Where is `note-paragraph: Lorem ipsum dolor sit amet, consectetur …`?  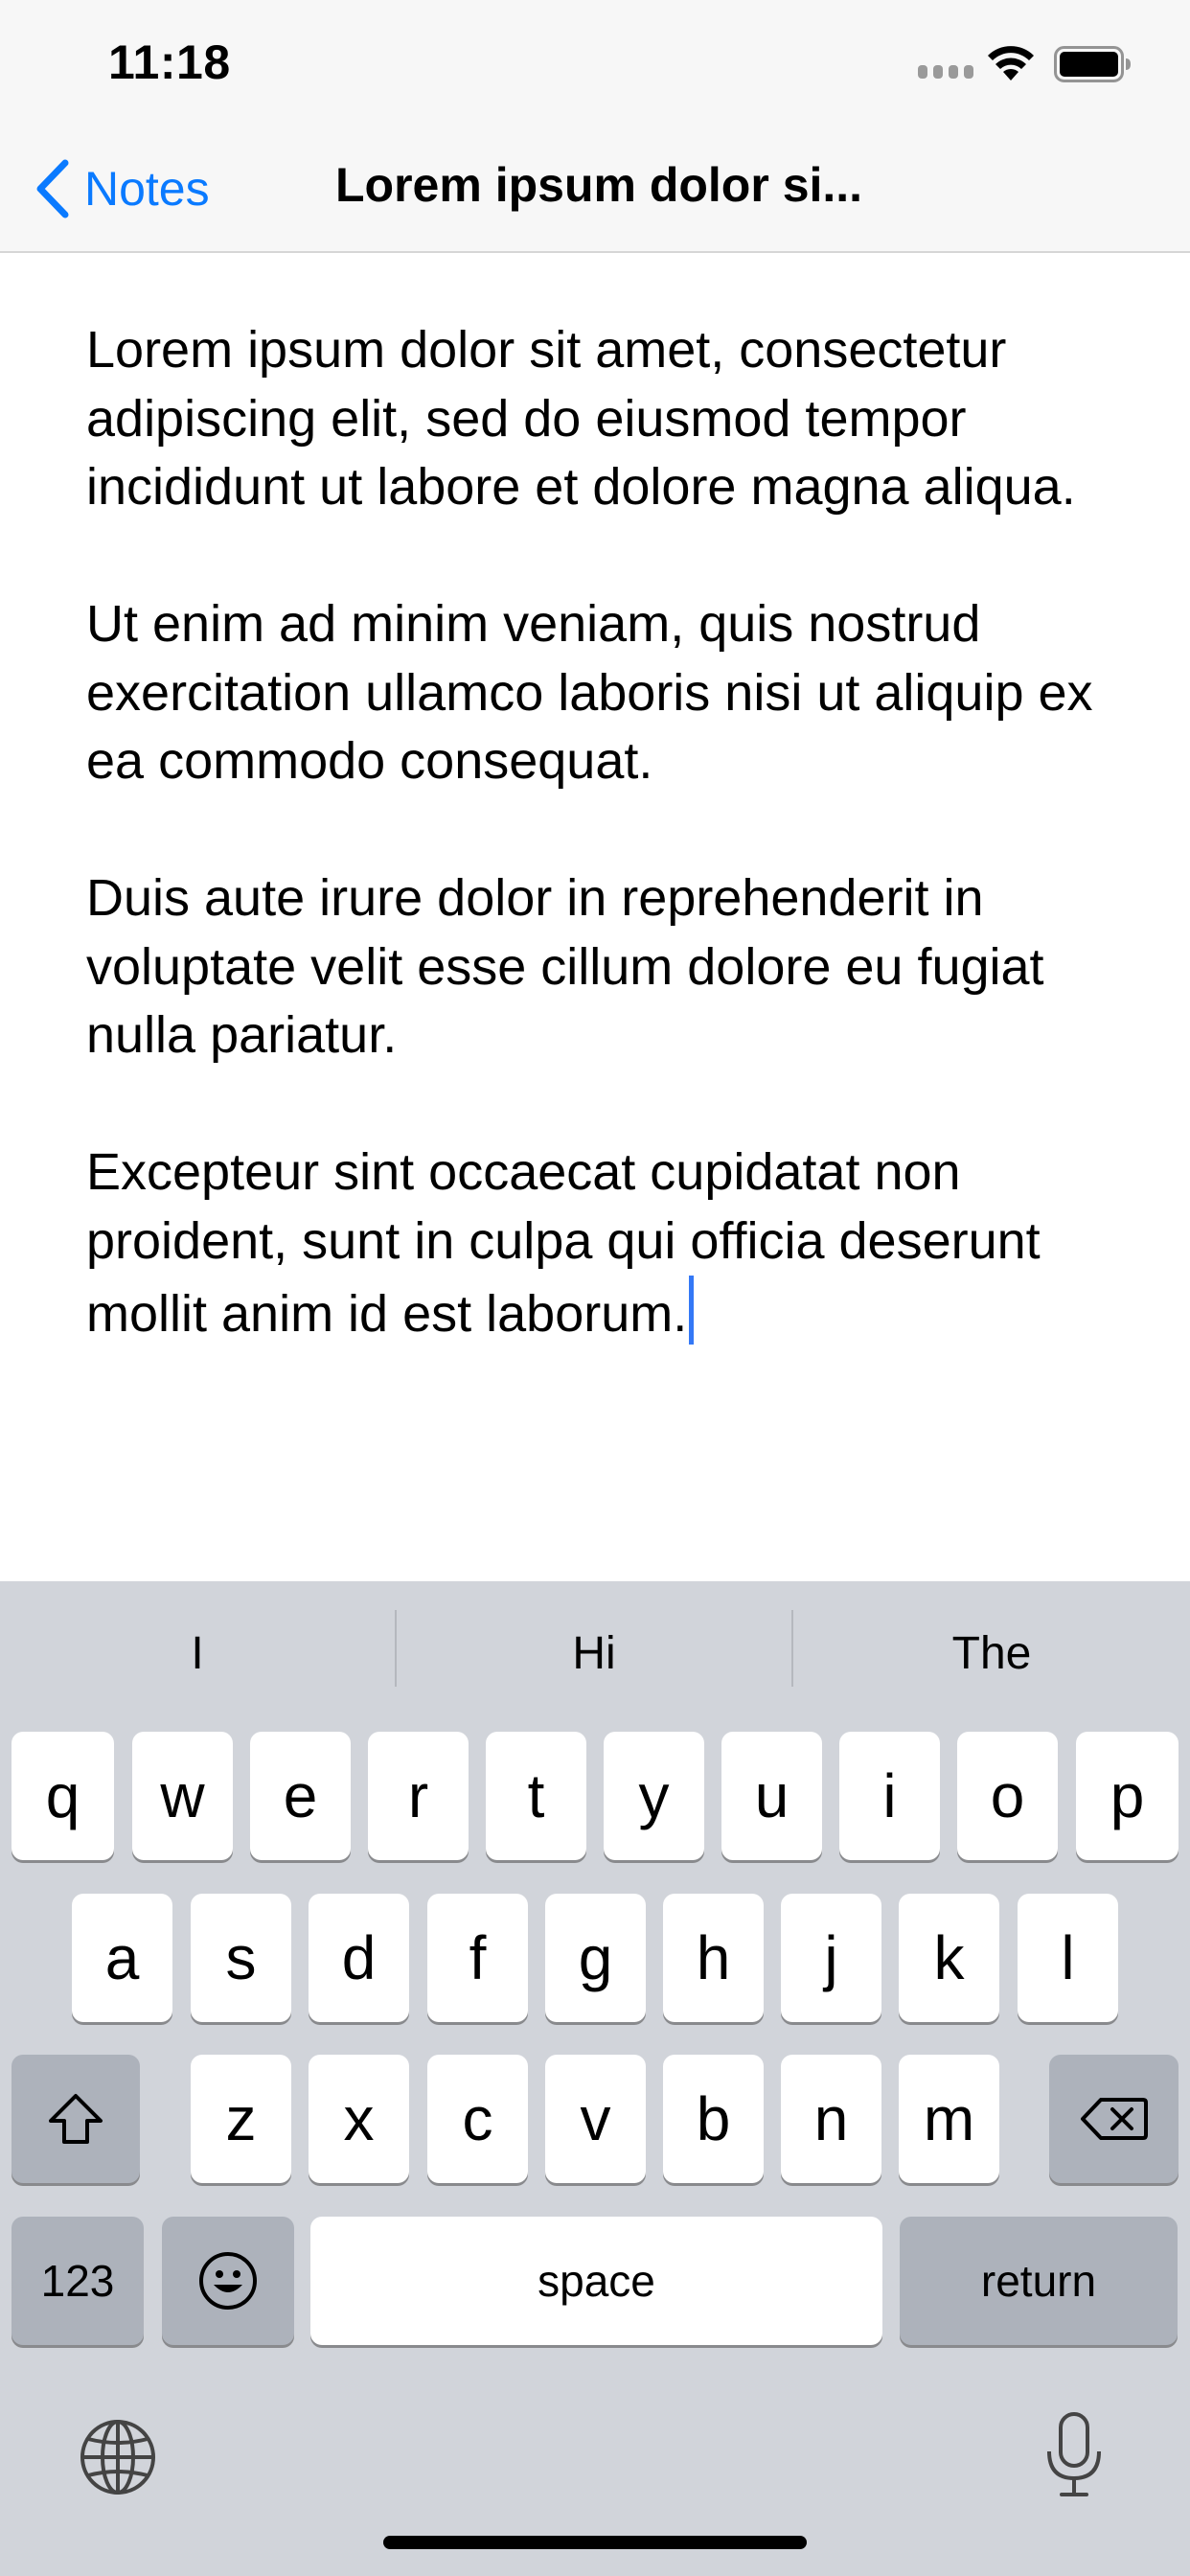 note-paragraph: Lorem ipsum dolor sit amet, consectetur … is located at coordinates (581, 418).